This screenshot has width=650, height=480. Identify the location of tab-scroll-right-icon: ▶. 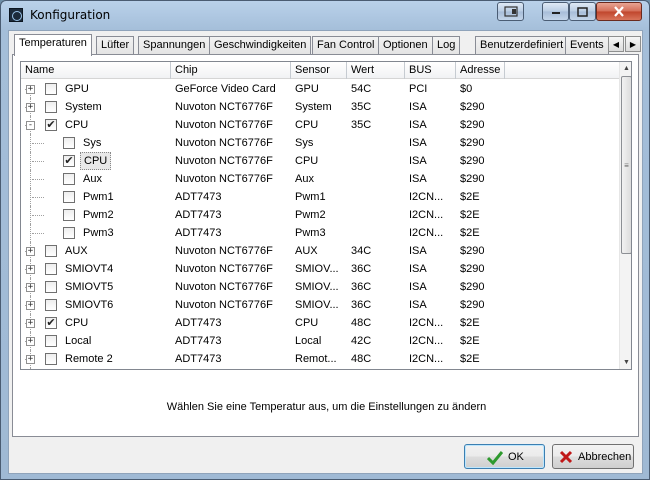
(633, 44).